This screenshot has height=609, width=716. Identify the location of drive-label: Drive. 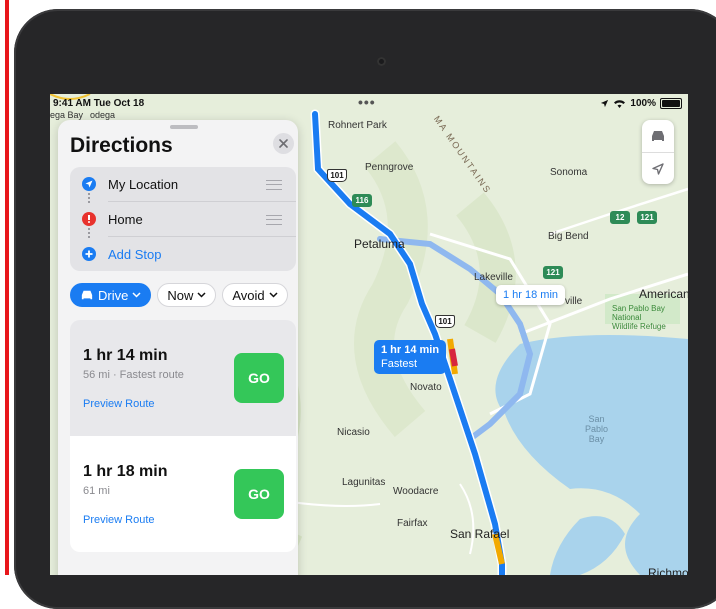
(113, 295).